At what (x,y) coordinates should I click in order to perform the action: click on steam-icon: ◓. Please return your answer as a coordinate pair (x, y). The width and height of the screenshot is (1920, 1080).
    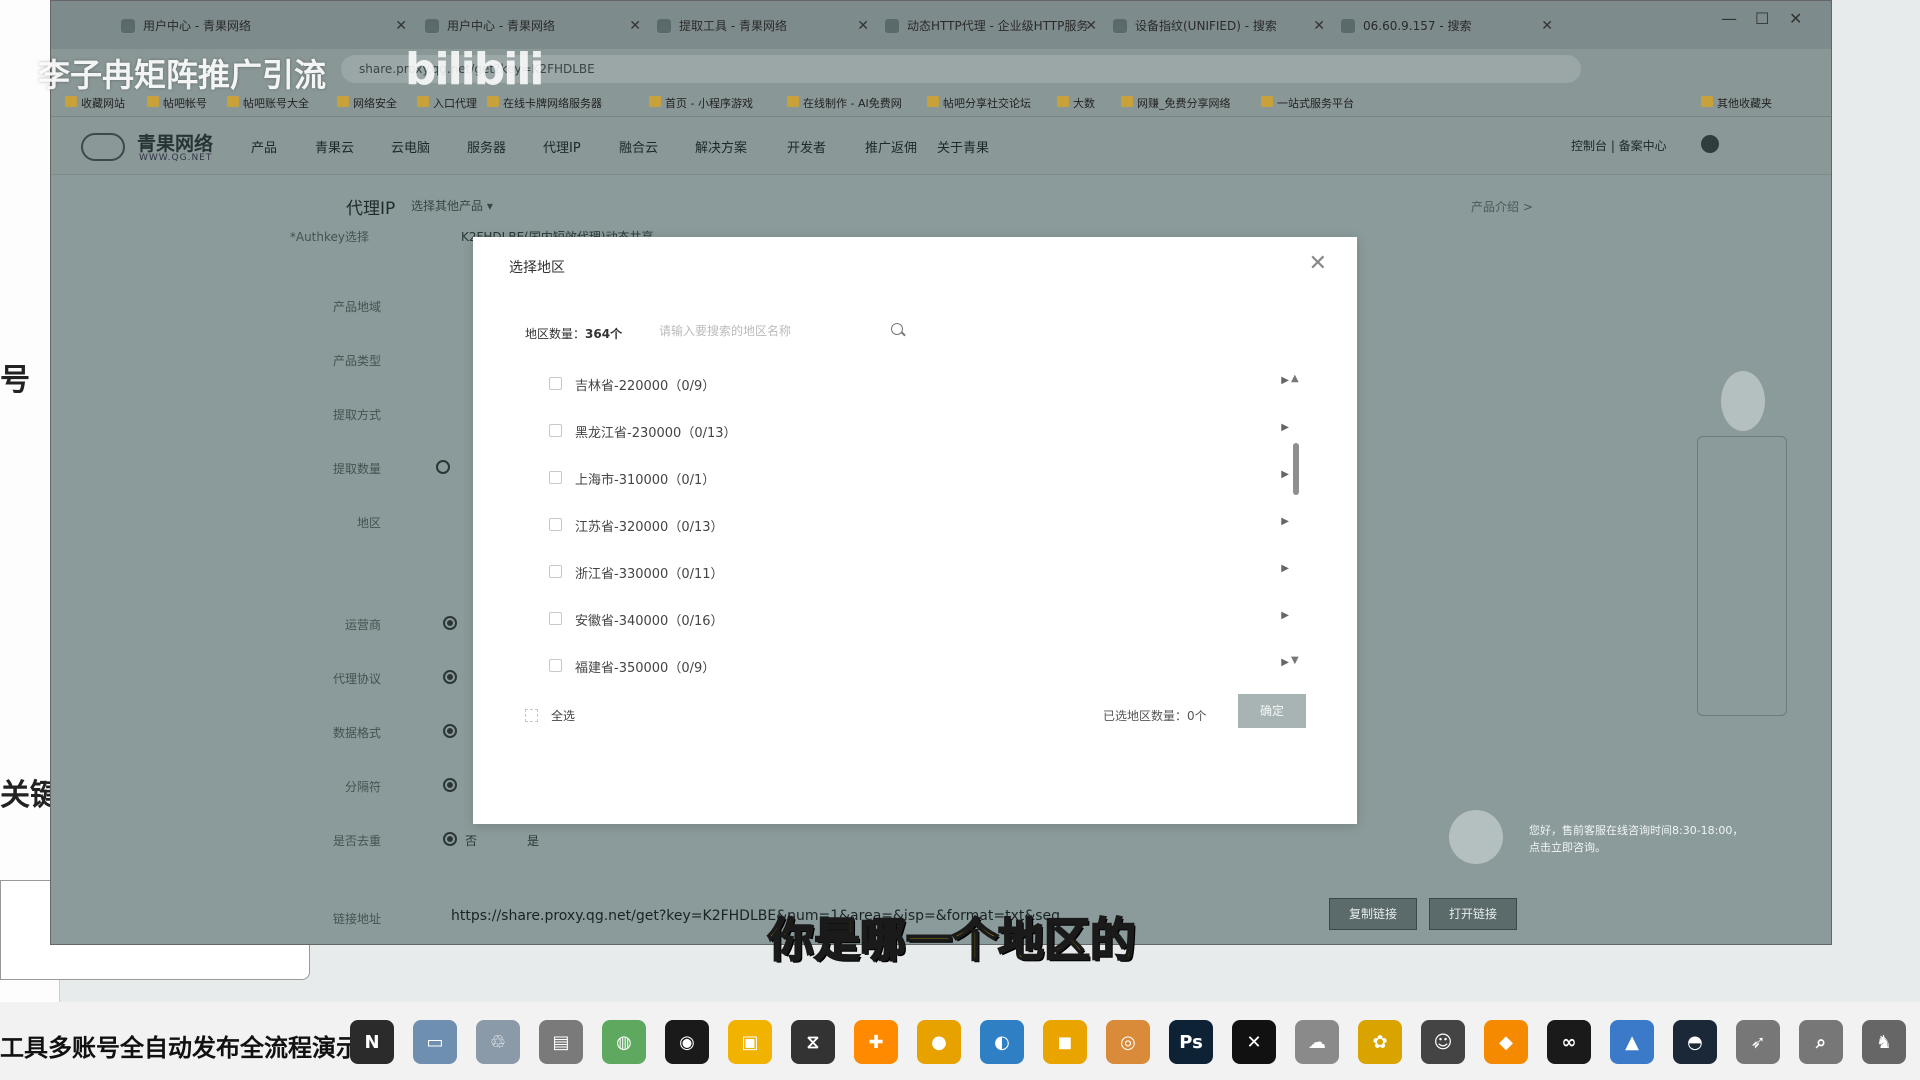
    Looking at the image, I should click on (1695, 1042).